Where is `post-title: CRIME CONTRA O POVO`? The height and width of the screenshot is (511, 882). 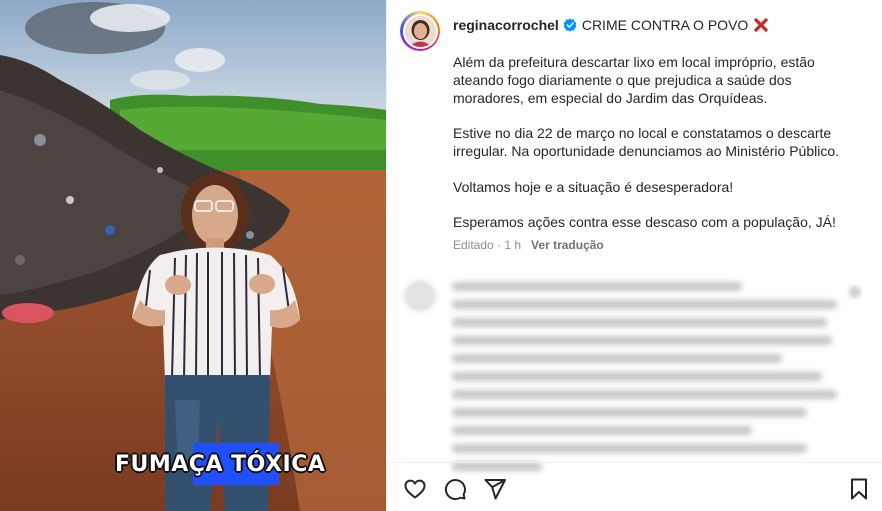
post-title: CRIME CONTRA O POVO is located at coordinates (665, 25).